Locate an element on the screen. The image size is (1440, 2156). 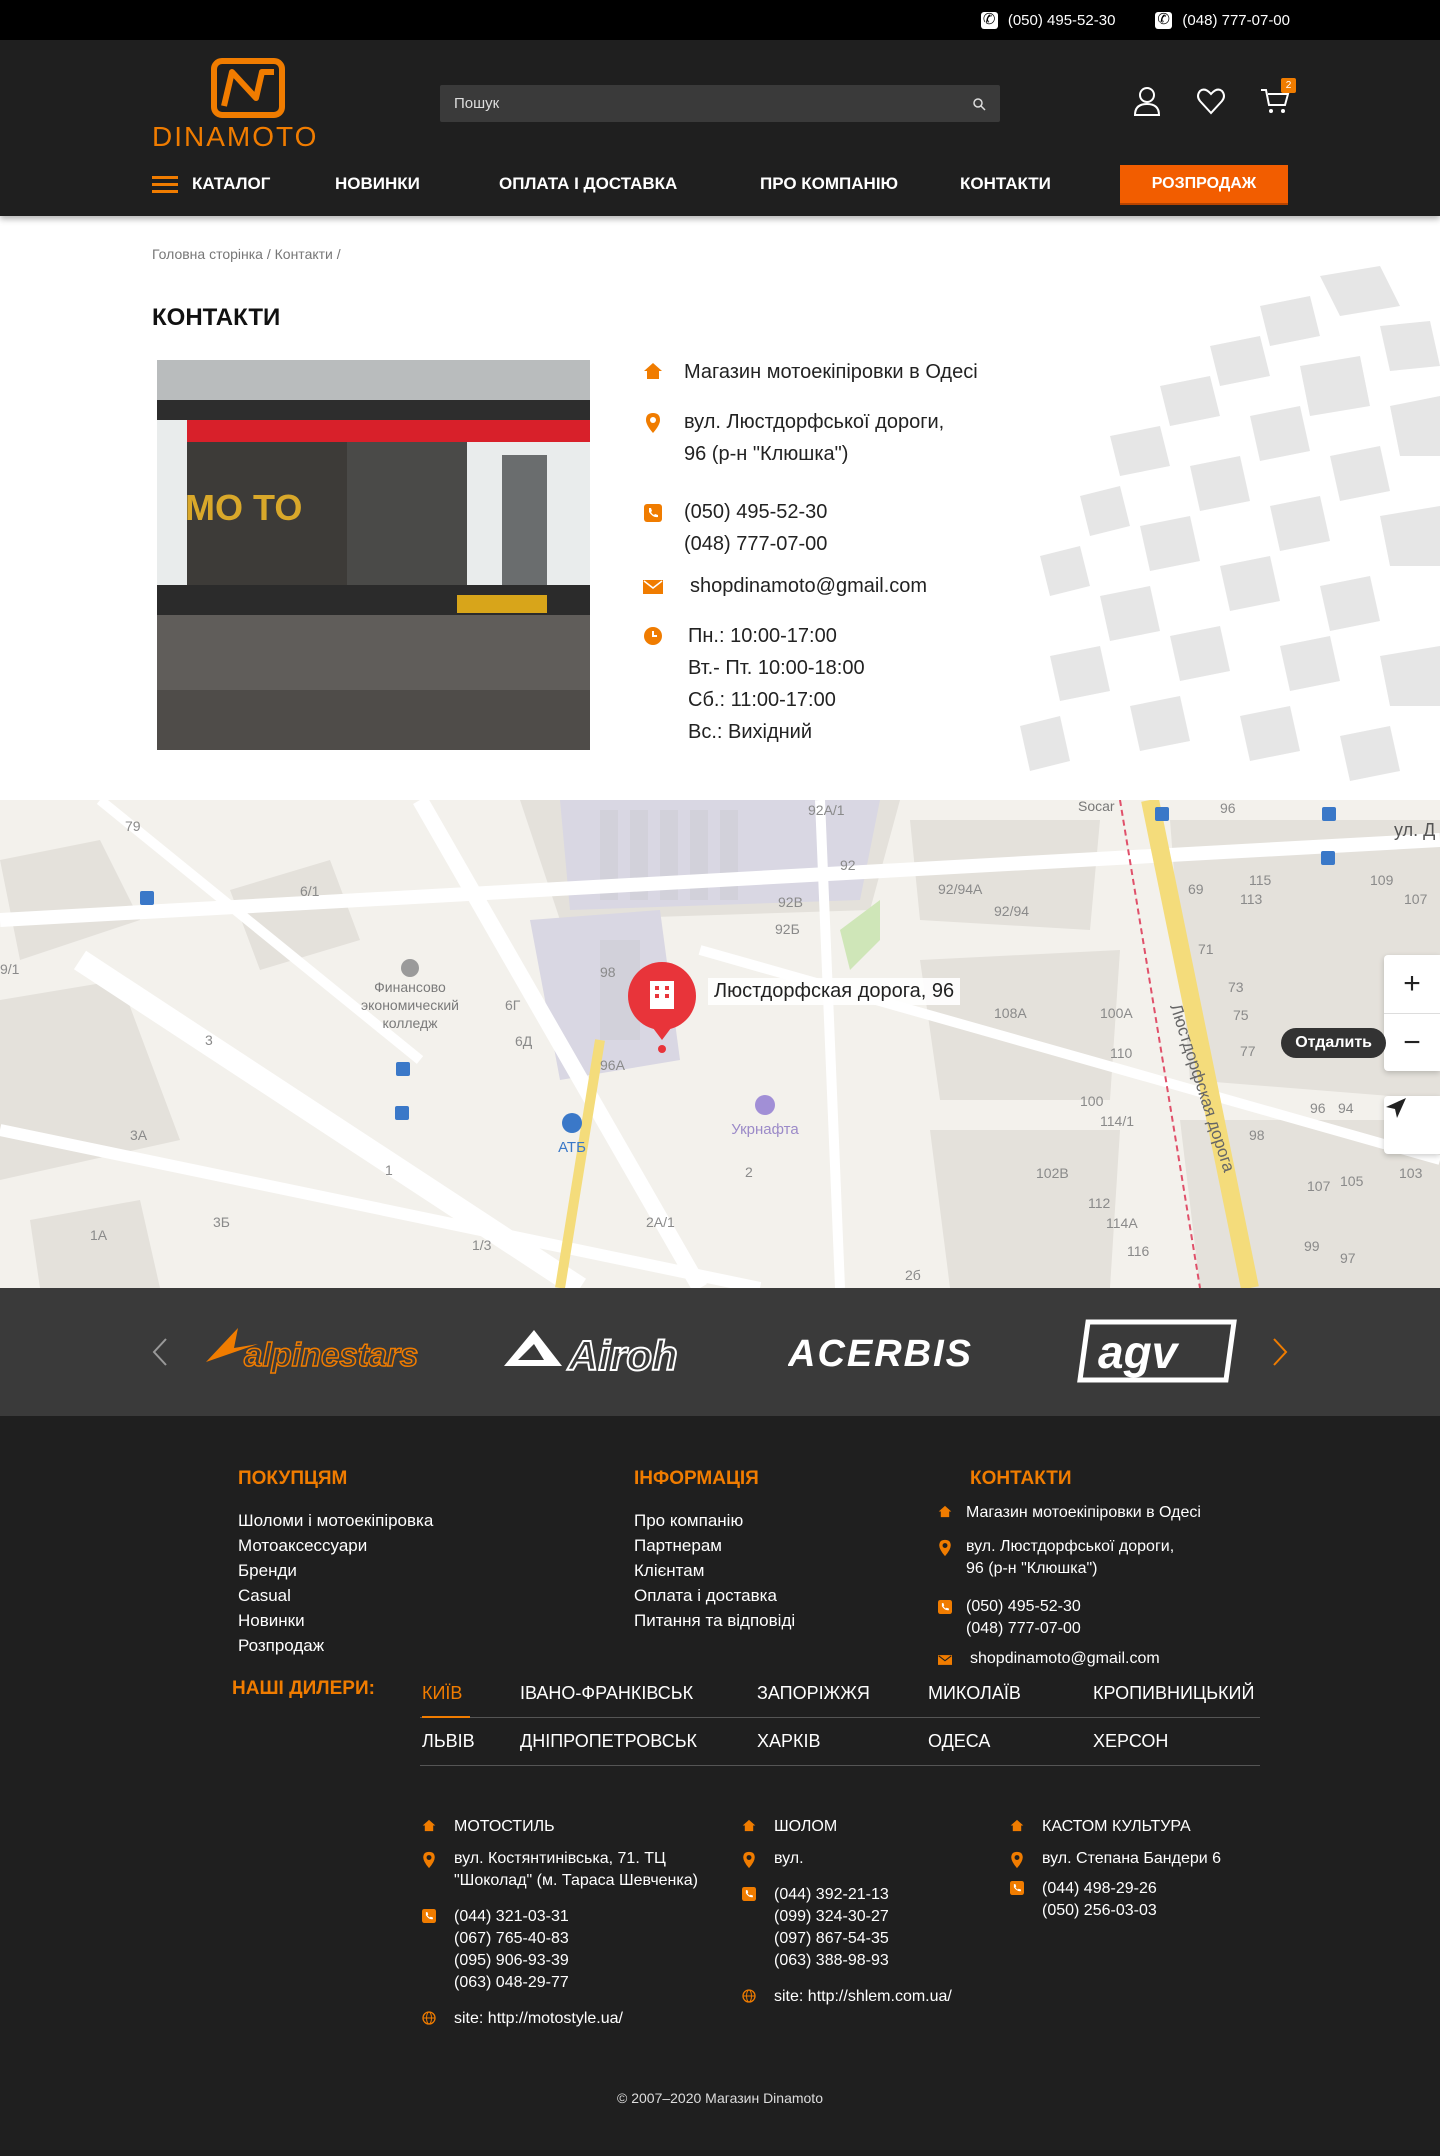
contact-email-text: shopdinamoto@gmail.com is located at coordinates (808, 586).